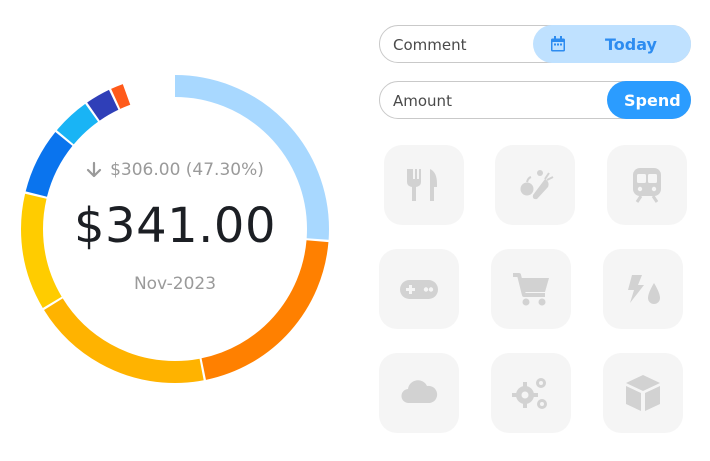 The height and width of the screenshot is (461, 710). What do you see at coordinates (187, 170) in the screenshot?
I see `change-text: $306.00 (47.30%)` at bounding box center [187, 170].